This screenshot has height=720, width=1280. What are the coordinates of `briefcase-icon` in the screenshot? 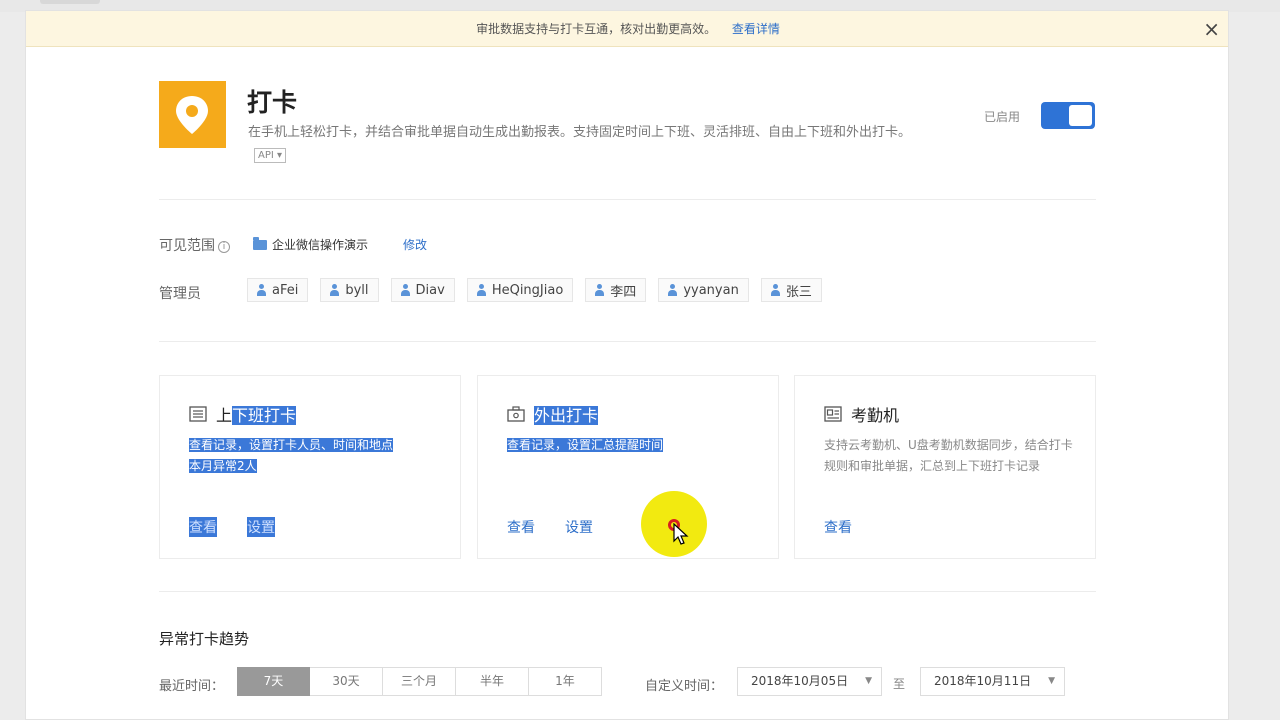 It's located at (516, 414).